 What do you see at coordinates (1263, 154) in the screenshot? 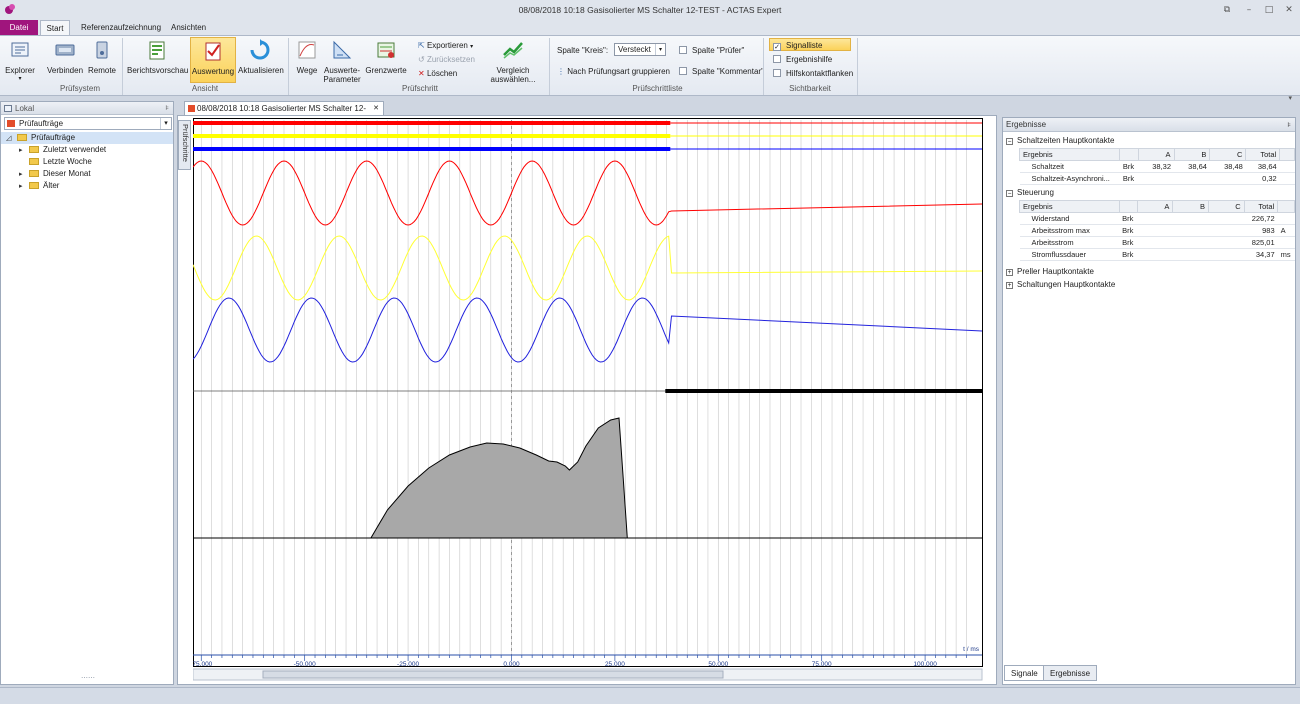
I see `table-header-cell: Total` at bounding box center [1263, 154].